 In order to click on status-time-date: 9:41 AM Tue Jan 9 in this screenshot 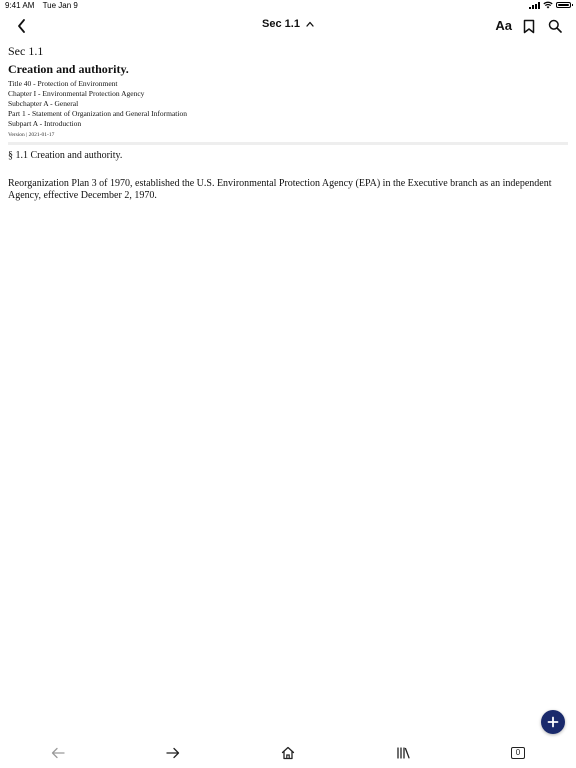, I will do `click(41, 5)`.